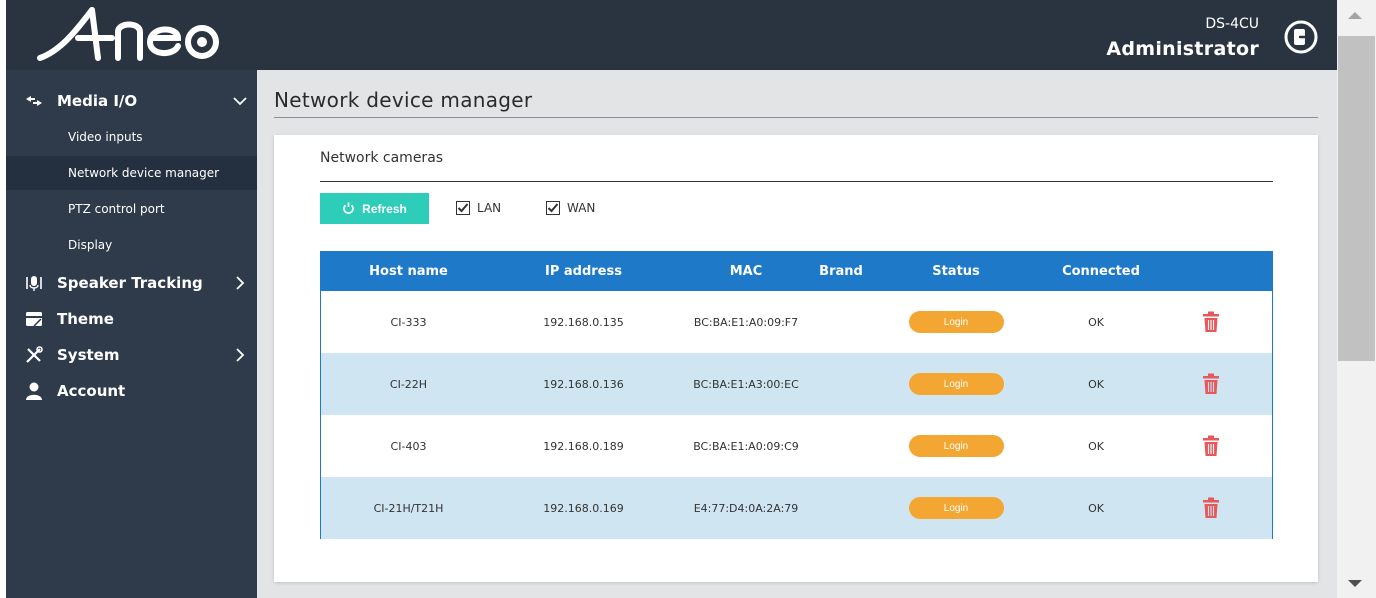 This screenshot has width=1376, height=598. Describe the element at coordinates (34, 391) in the screenshot. I see `user-icon` at that location.